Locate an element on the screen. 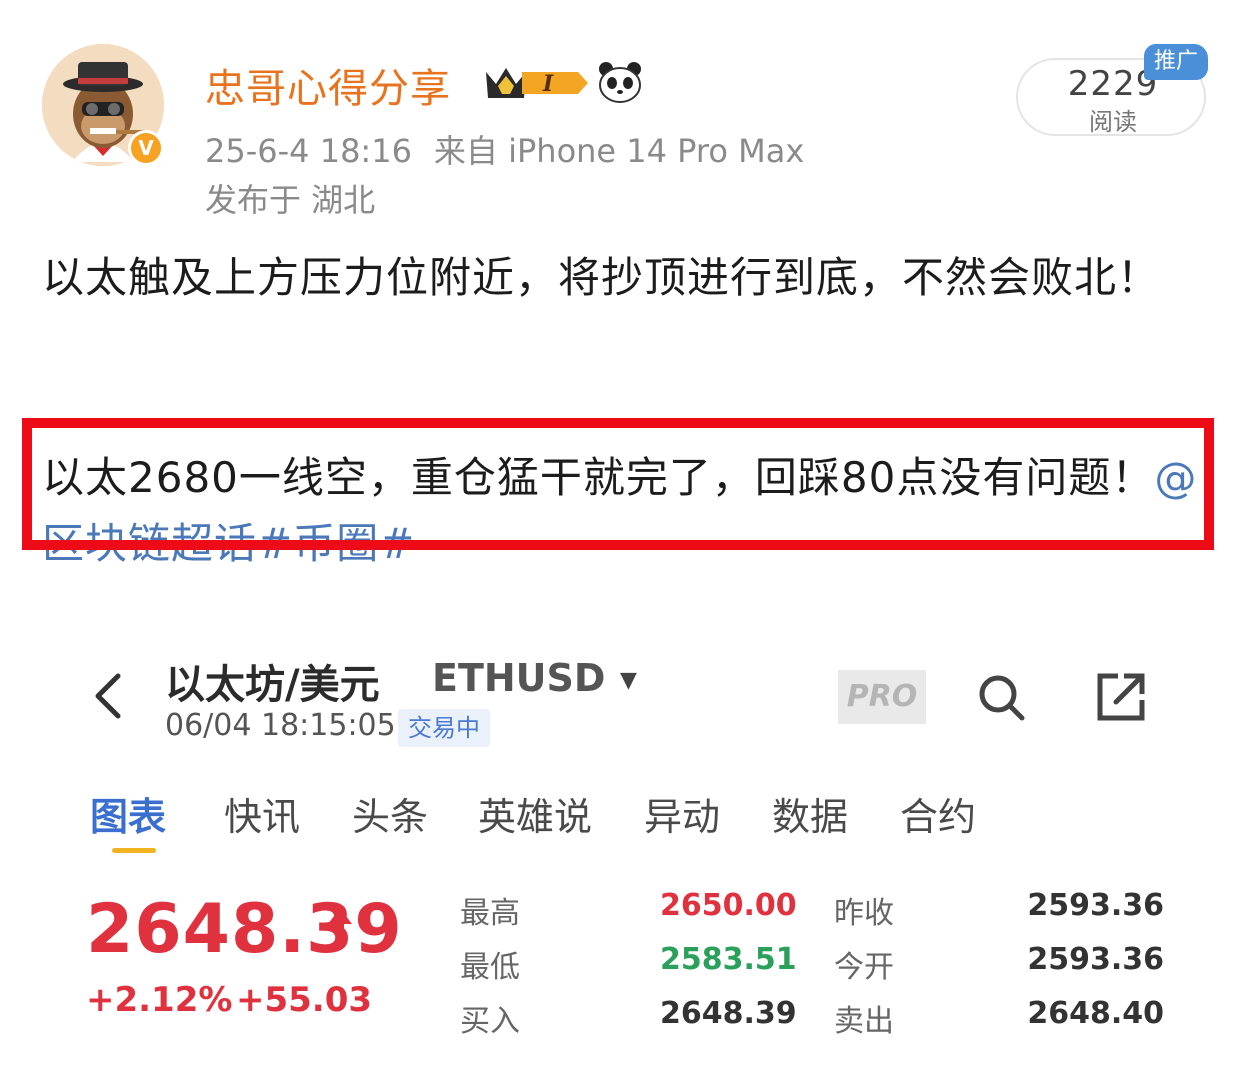 This screenshot has height=1080, width=1248. read-label: 阅读 is located at coordinates (1113, 122).